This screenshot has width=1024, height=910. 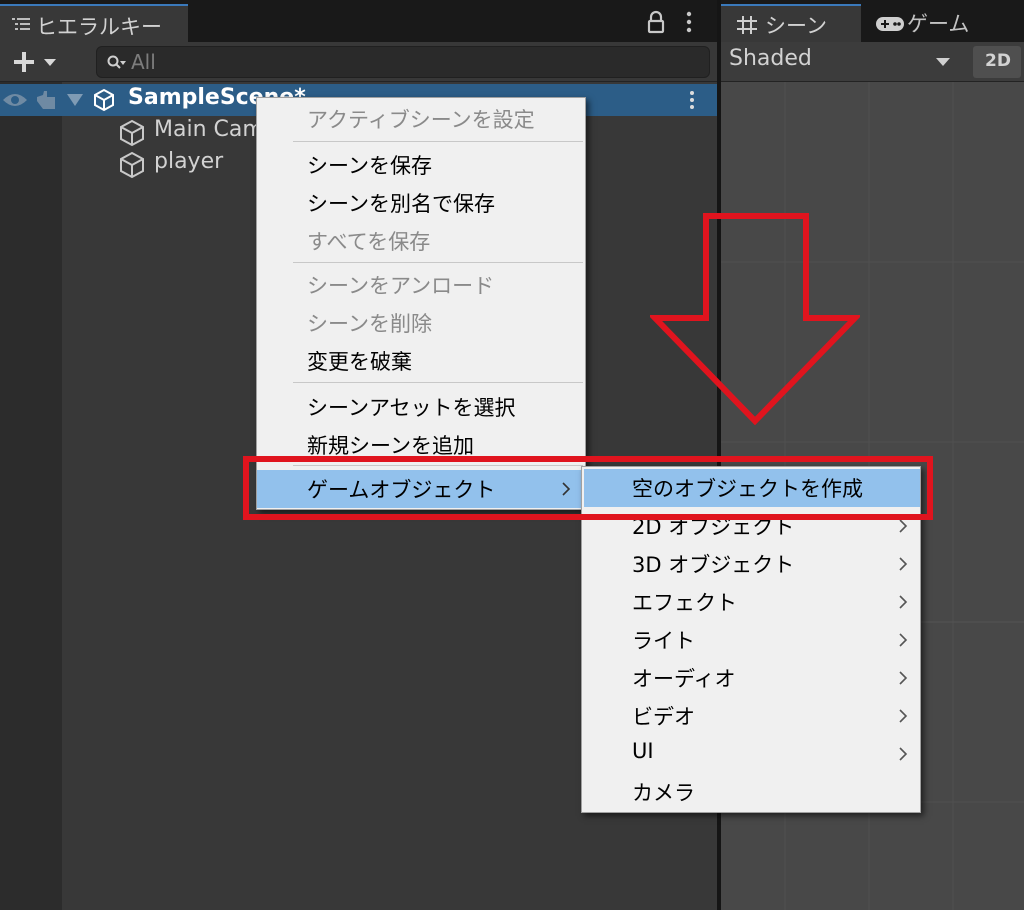 I want to click on tab-game: ゲーム, so click(x=945, y=23).